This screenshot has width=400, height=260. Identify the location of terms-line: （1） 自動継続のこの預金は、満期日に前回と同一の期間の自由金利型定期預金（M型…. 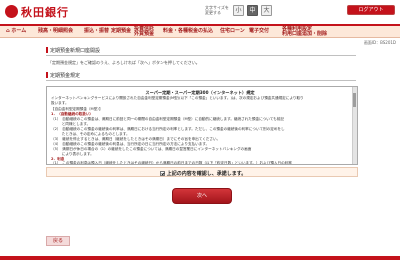
(167, 119).